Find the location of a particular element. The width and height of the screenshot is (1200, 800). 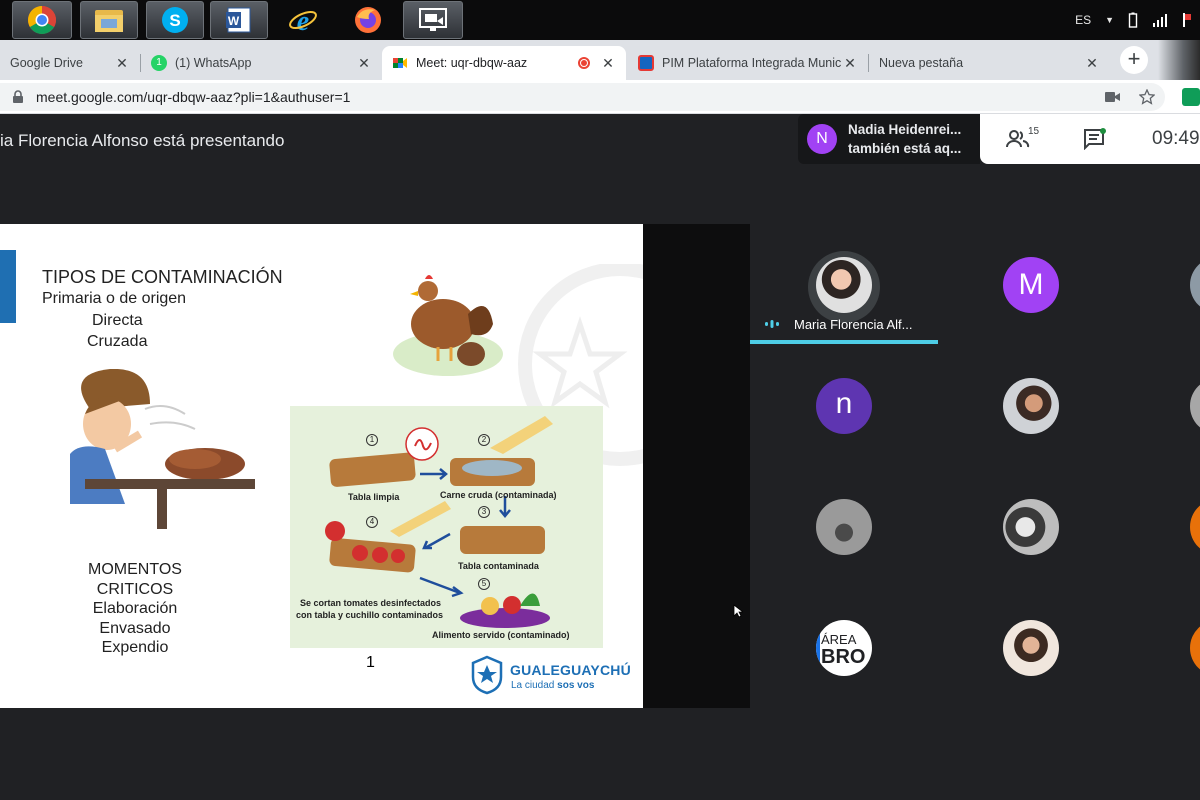

new-tab-button: + is located at coordinates (1134, 60).